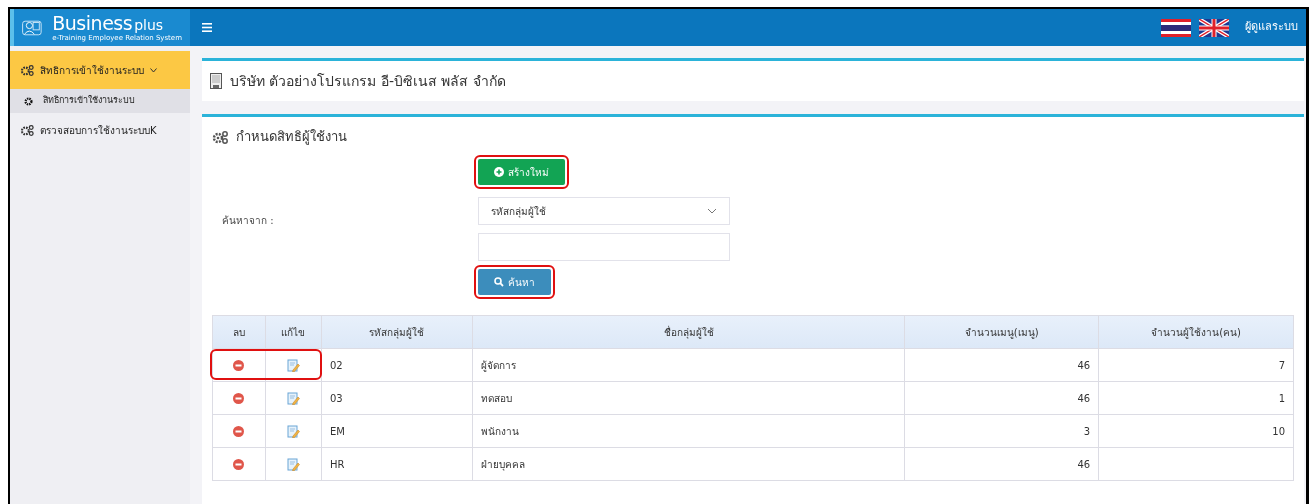  Describe the element at coordinates (239, 332) in the screenshot. I see `column-header: ลบ` at that location.